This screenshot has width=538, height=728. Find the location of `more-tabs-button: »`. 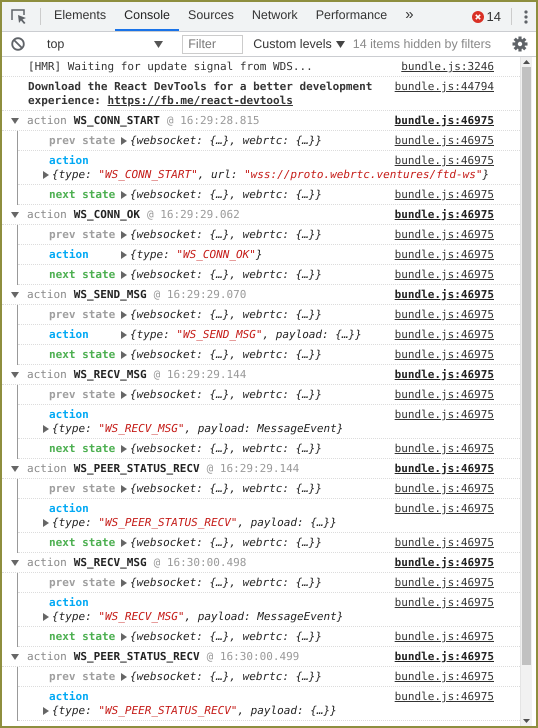

more-tabs-button: » is located at coordinates (409, 16).